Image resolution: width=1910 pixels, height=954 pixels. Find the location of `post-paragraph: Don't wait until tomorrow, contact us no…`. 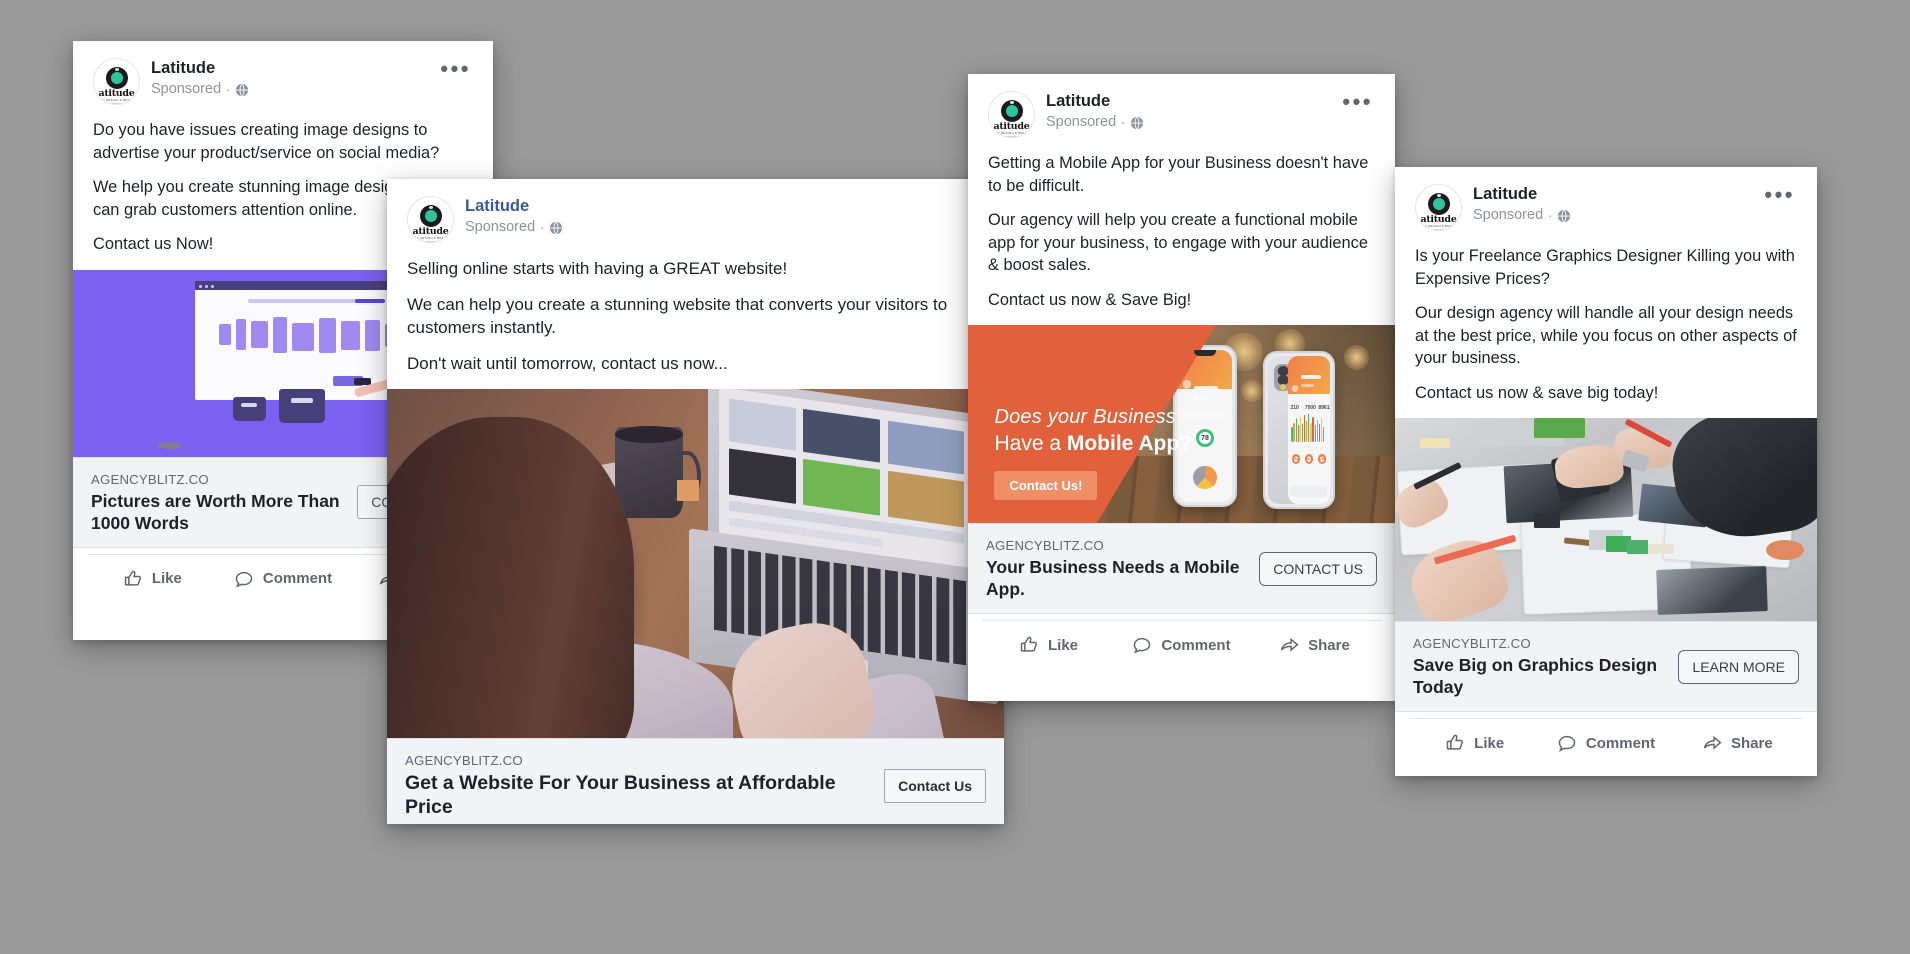

post-paragraph: Don't wait until tomorrow, contact us no… is located at coordinates (567, 363).